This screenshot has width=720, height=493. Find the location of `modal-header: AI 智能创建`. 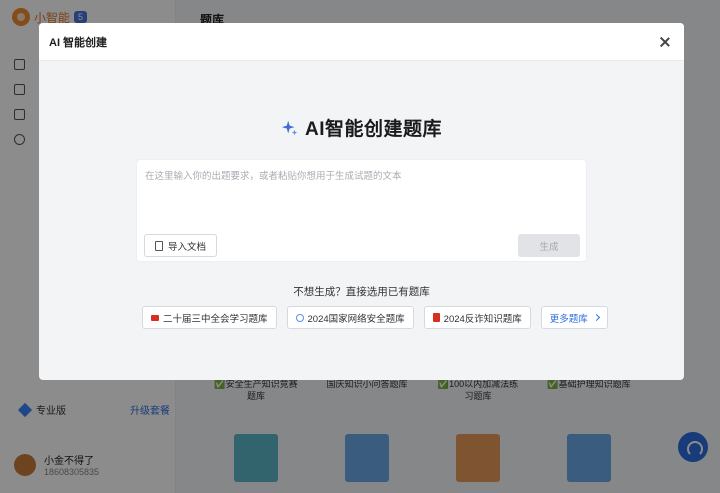

modal-header: AI 智能创建 is located at coordinates (361, 42).